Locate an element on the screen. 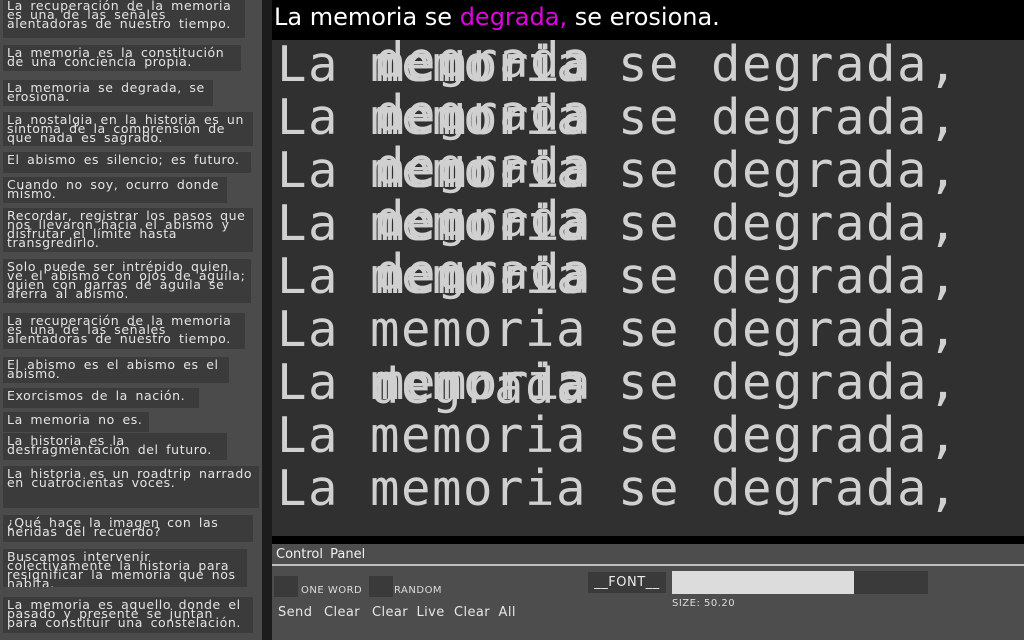 The height and width of the screenshot is (640, 1024). control-panel-divider is located at coordinates (648, 565).